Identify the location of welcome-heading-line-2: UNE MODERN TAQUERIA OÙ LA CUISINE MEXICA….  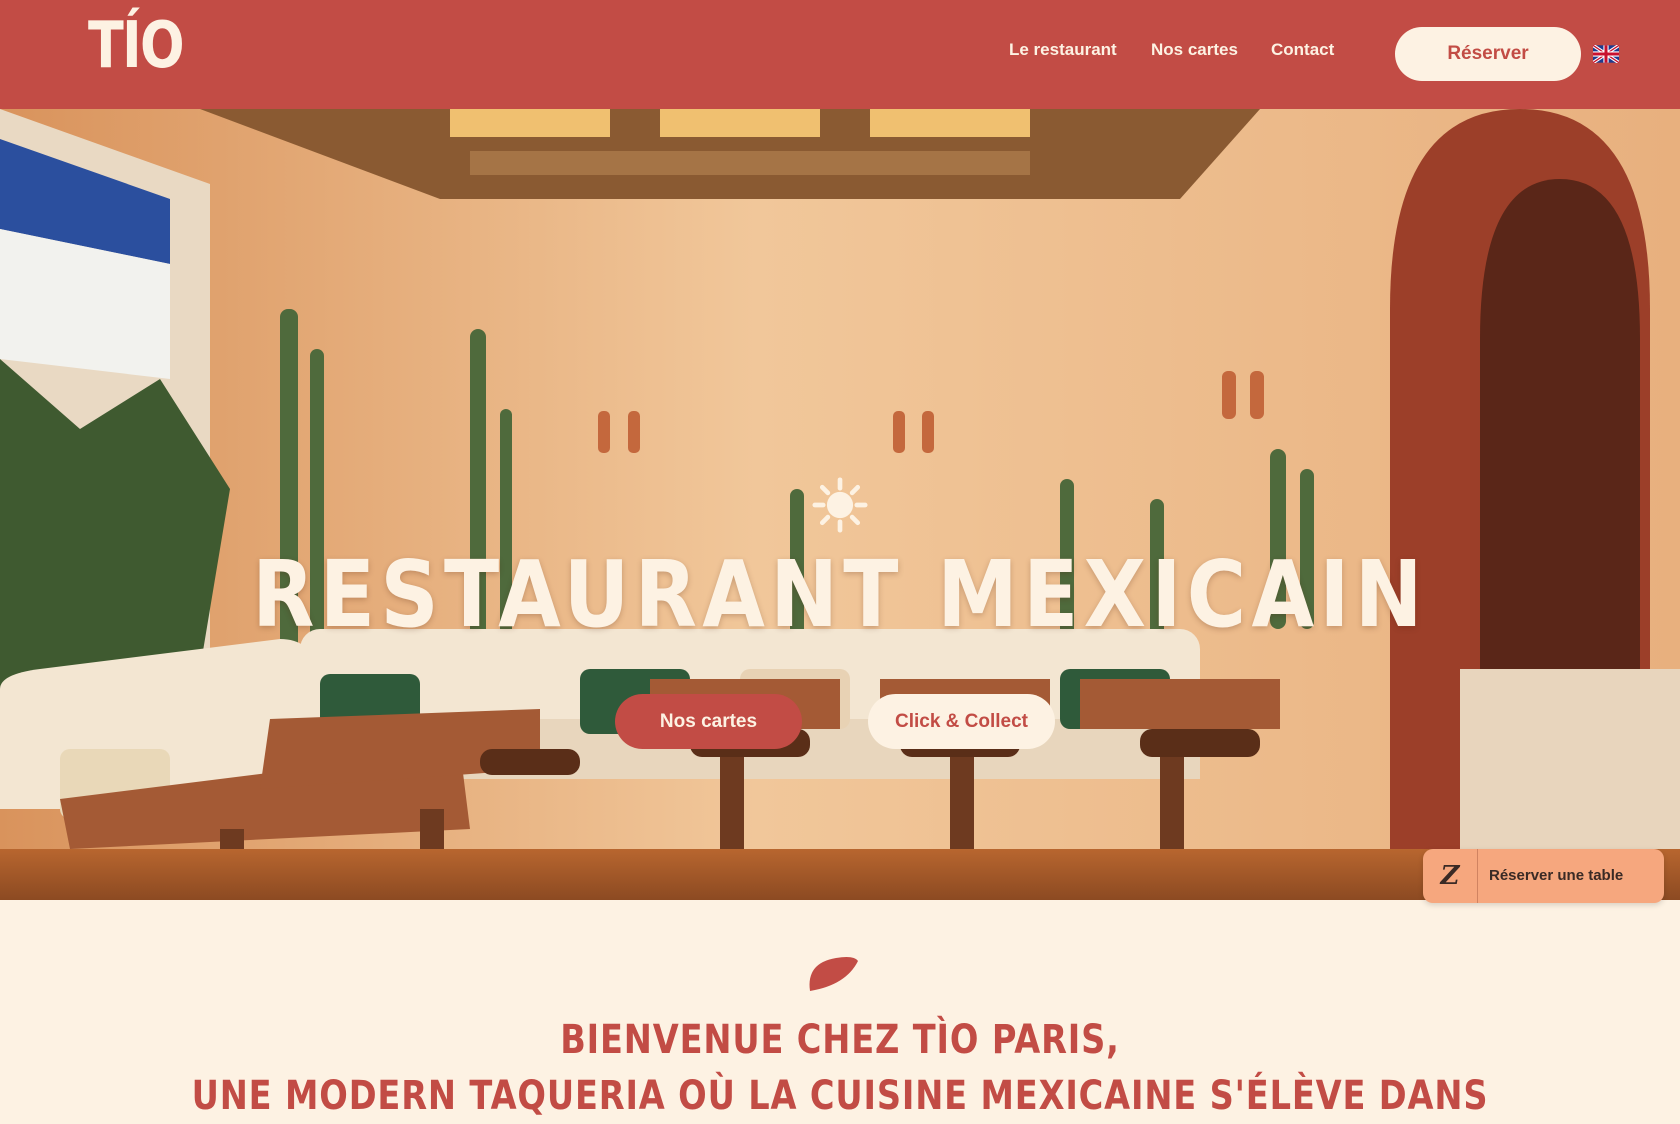
(840, 1096).